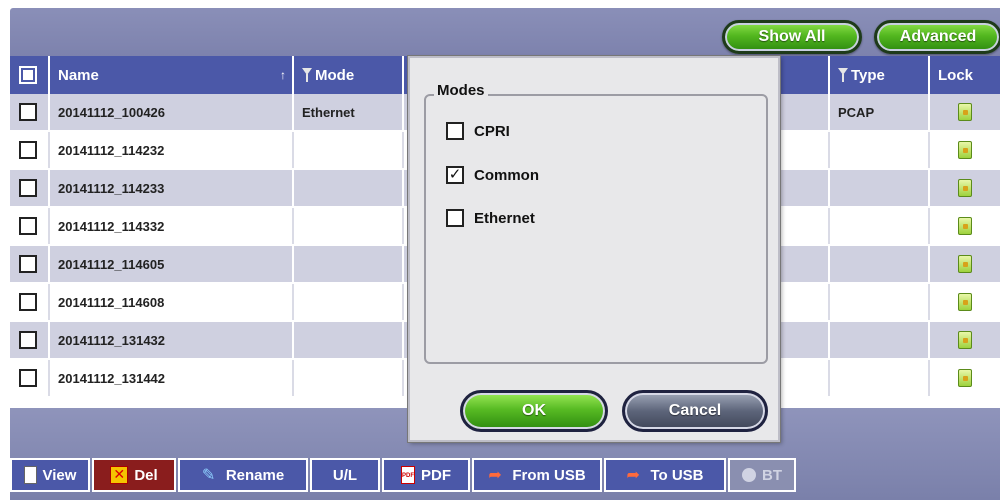 The height and width of the screenshot is (500, 1000). Describe the element at coordinates (534, 411) in the screenshot. I see `ok-button: OK` at that location.